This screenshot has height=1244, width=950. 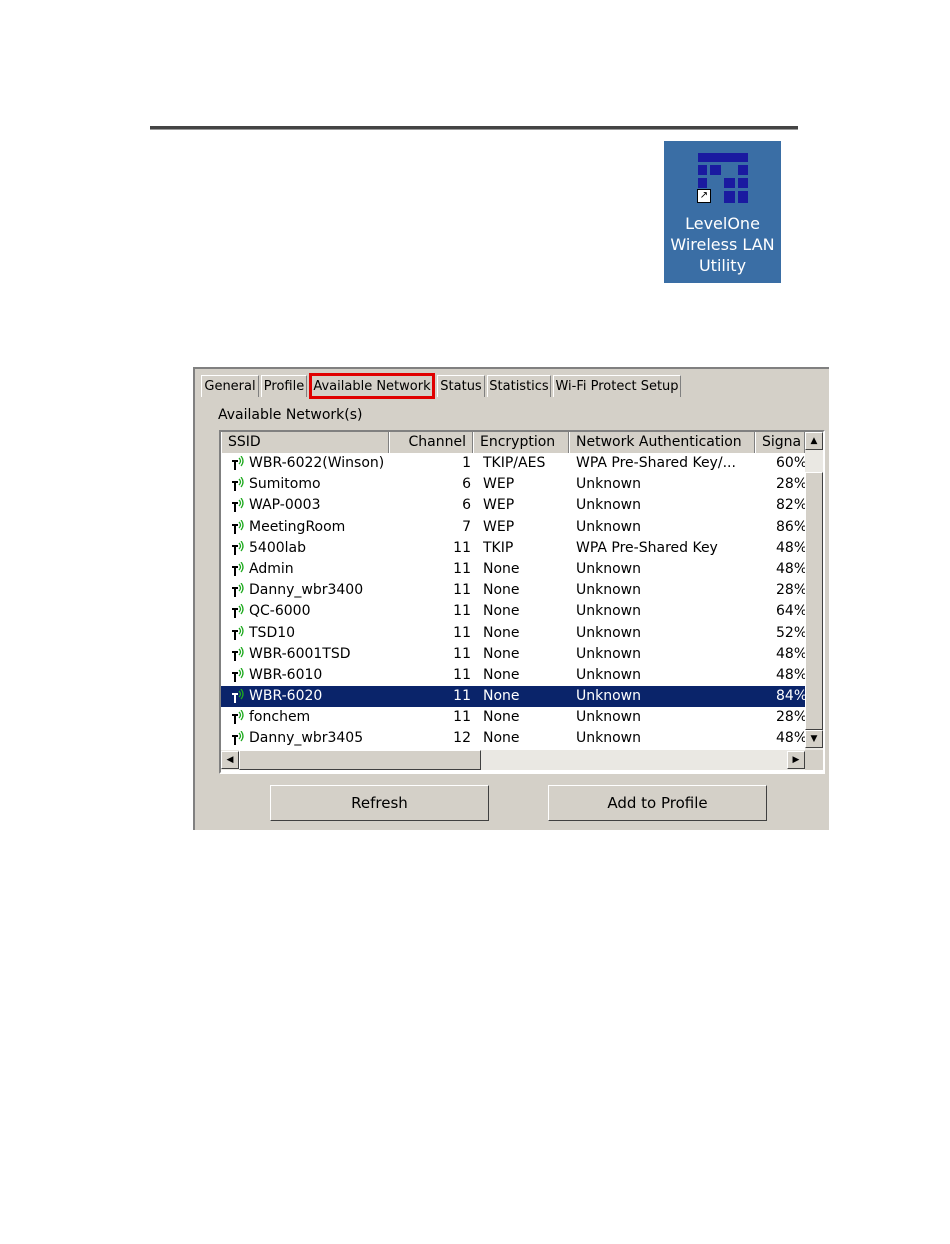 What do you see at coordinates (519, 386) in the screenshot?
I see `tab-statistics: Statistics` at bounding box center [519, 386].